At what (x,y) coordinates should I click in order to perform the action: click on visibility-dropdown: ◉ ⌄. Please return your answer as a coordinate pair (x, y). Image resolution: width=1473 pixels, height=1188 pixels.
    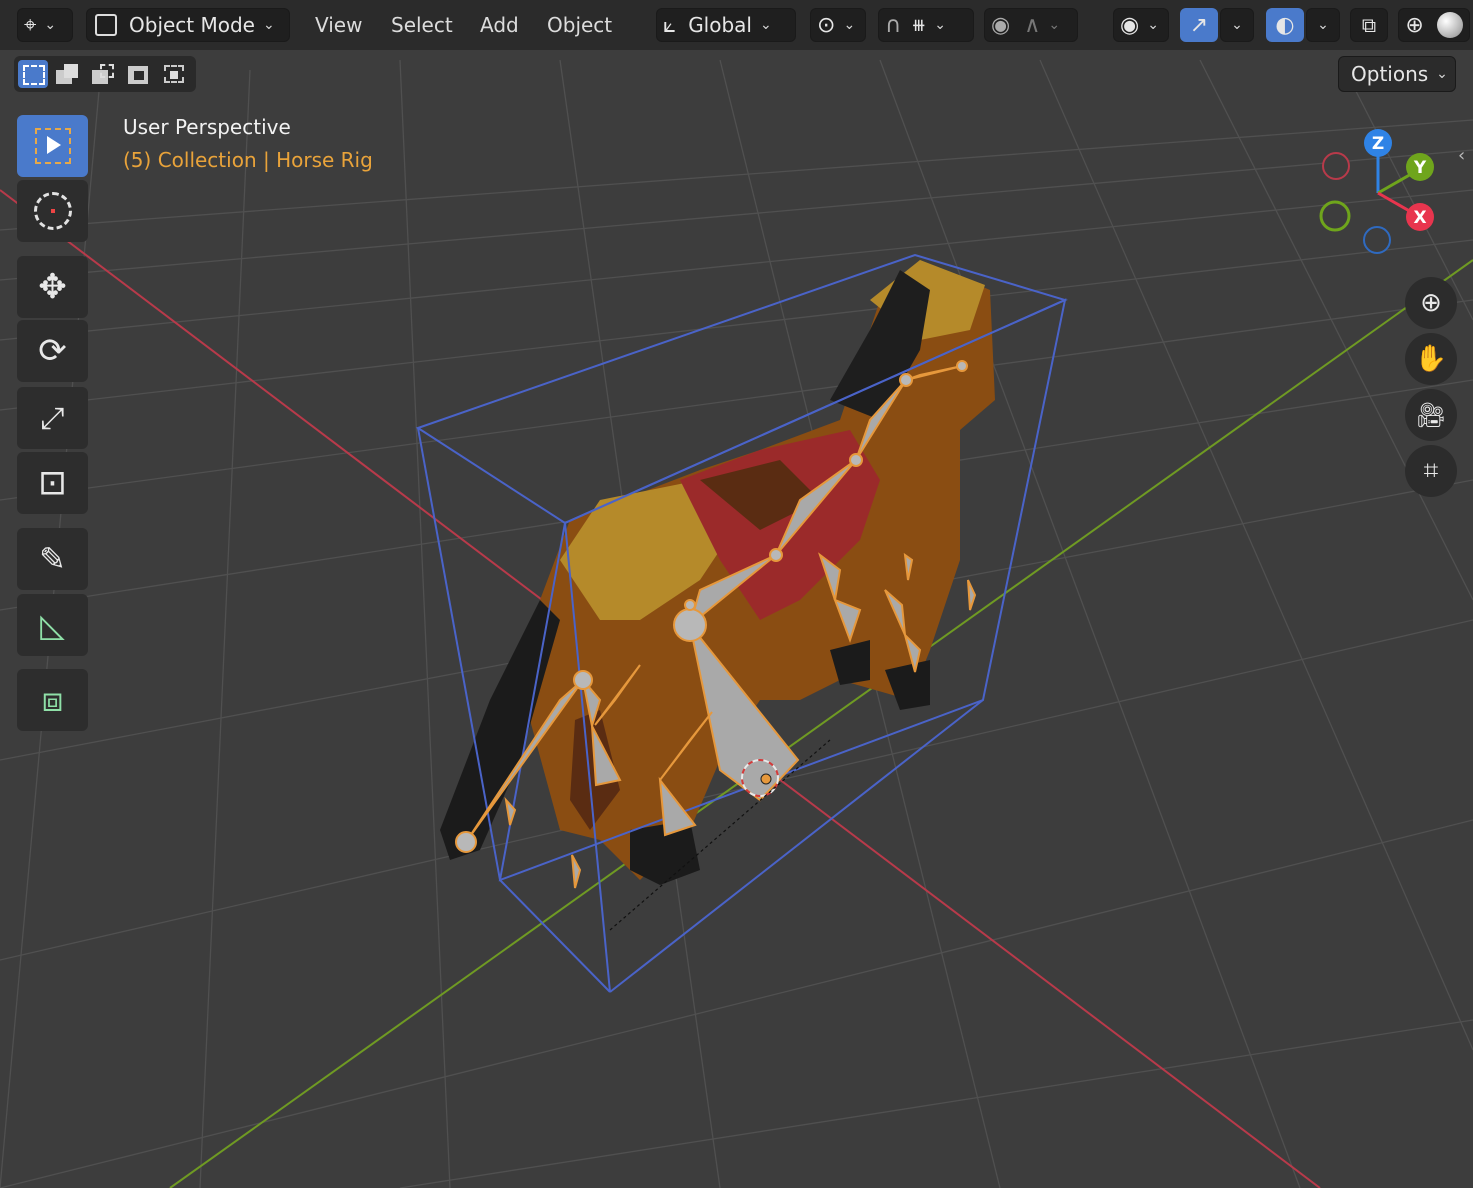
    Looking at the image, I should click on (1141, 25).